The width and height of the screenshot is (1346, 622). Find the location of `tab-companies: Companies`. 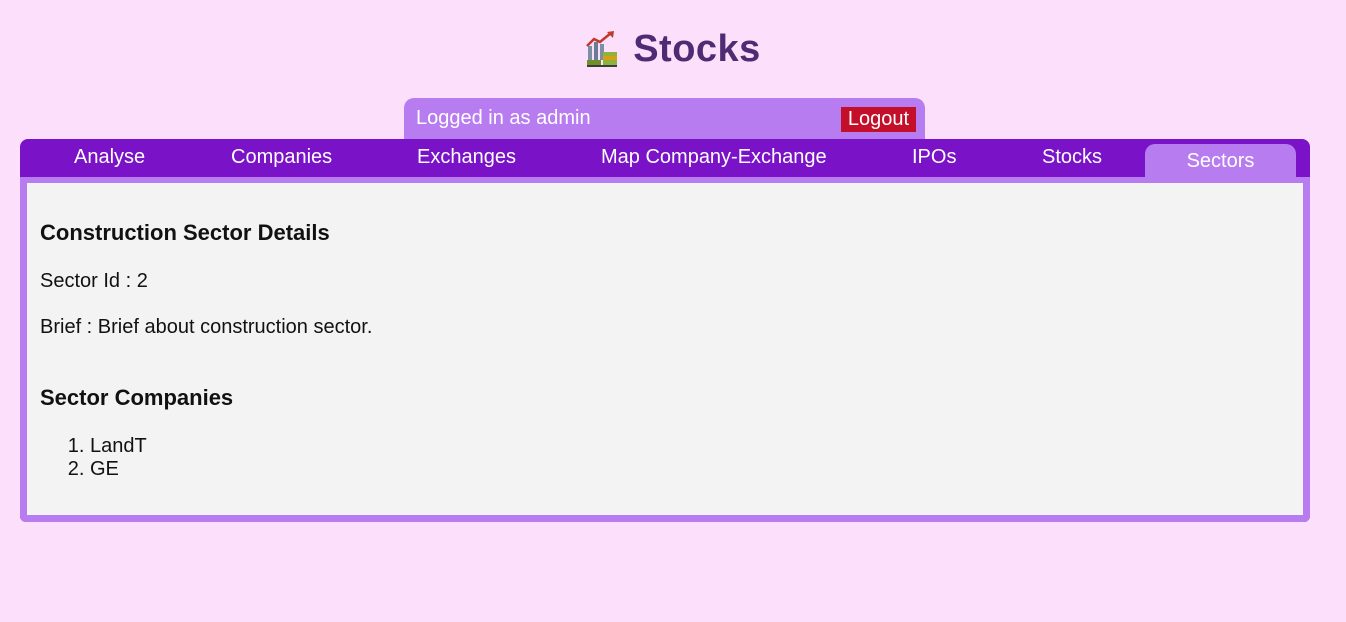

tab-companies: Companies is located at coordinates (281, 157).